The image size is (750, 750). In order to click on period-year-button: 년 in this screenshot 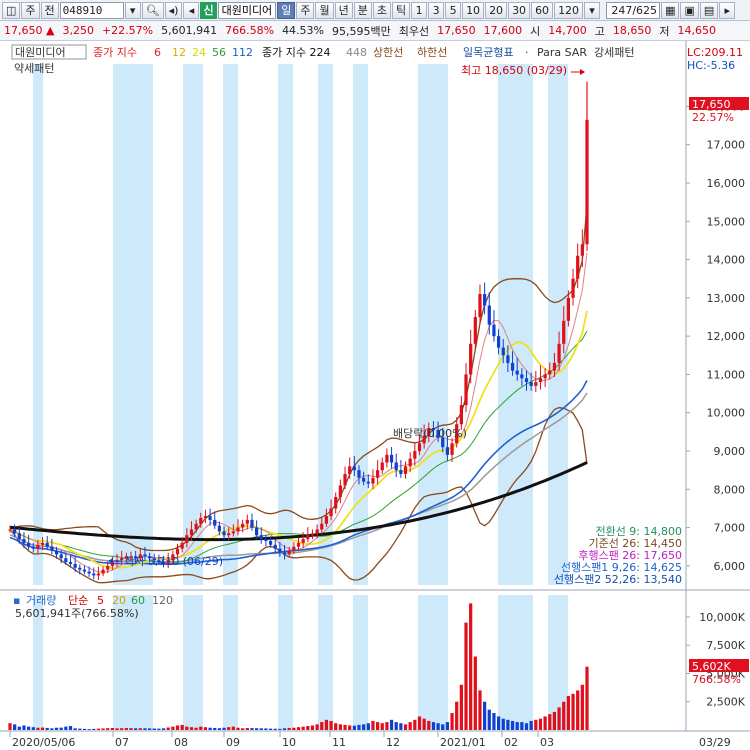, I will do `click(343, 10)`.